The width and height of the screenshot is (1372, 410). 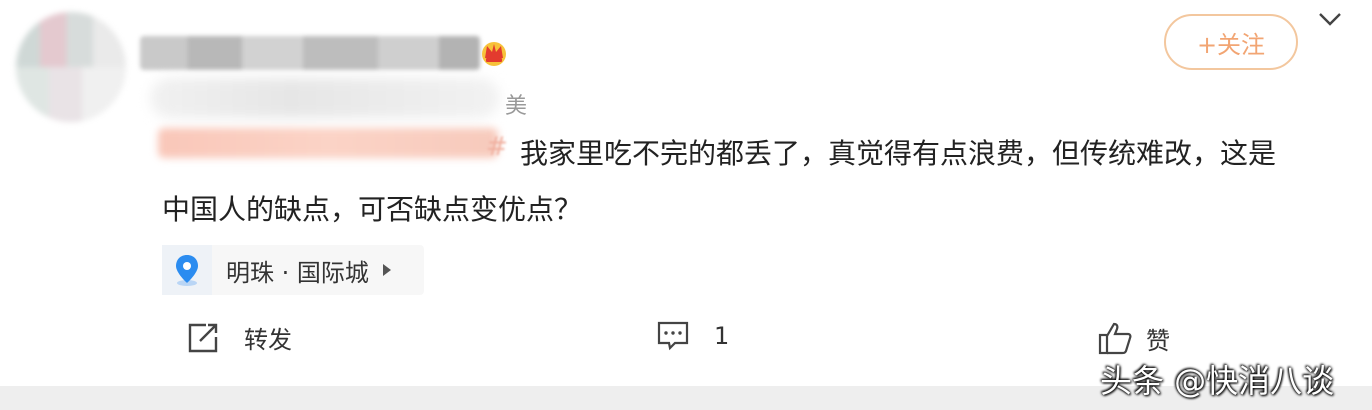 I want to click on like-button: 赞, so click(x=1134, y=338).